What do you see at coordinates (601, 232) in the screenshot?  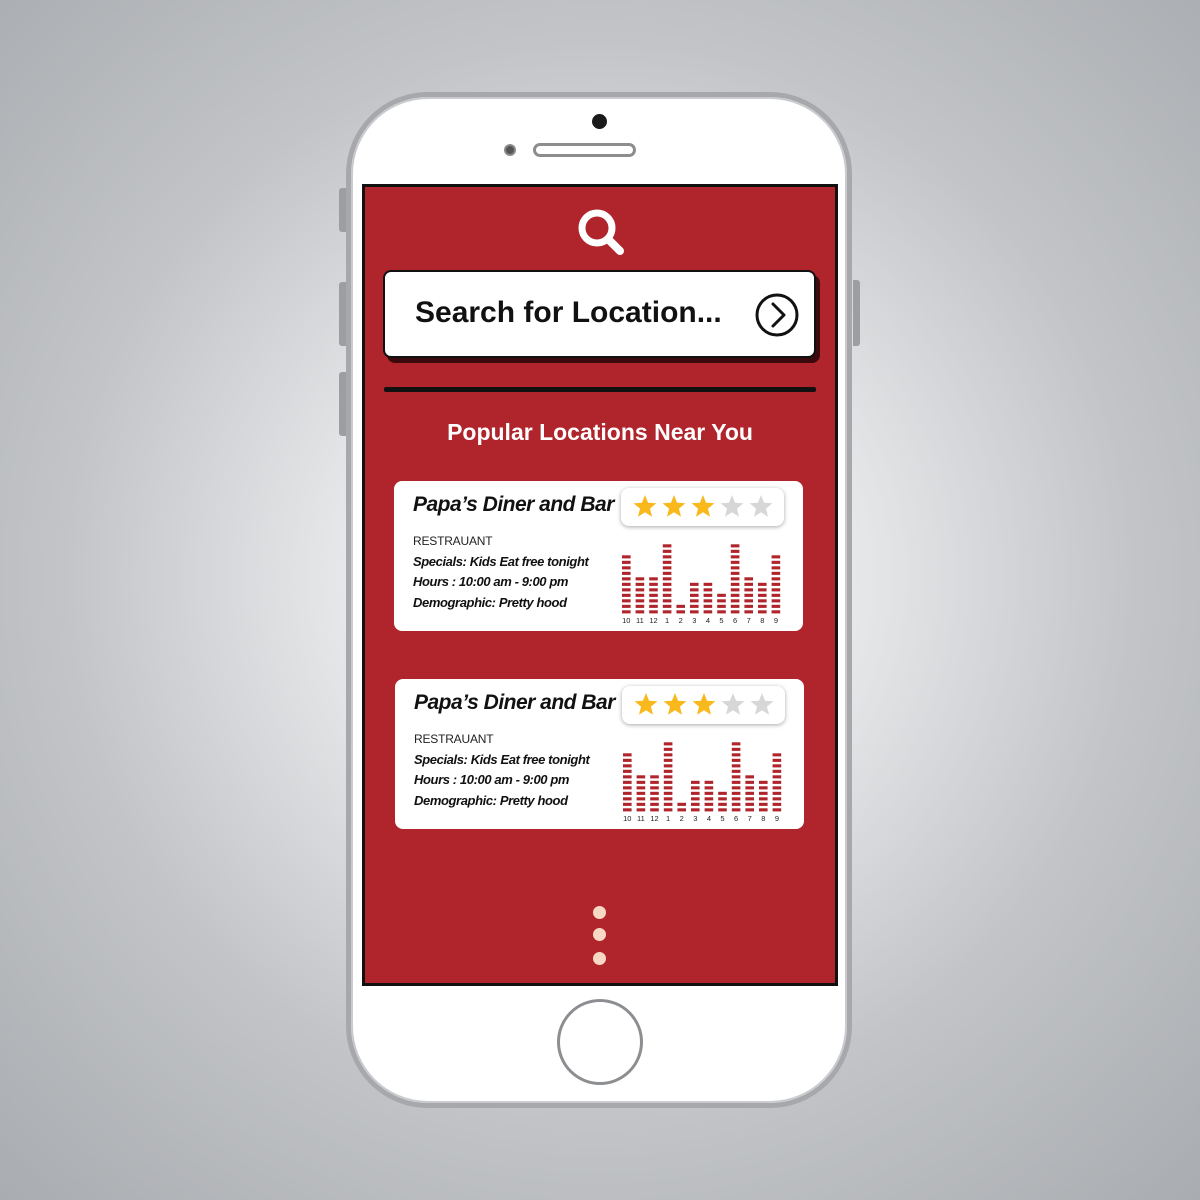 I see `search-icon` at bounding box center [601, 232].